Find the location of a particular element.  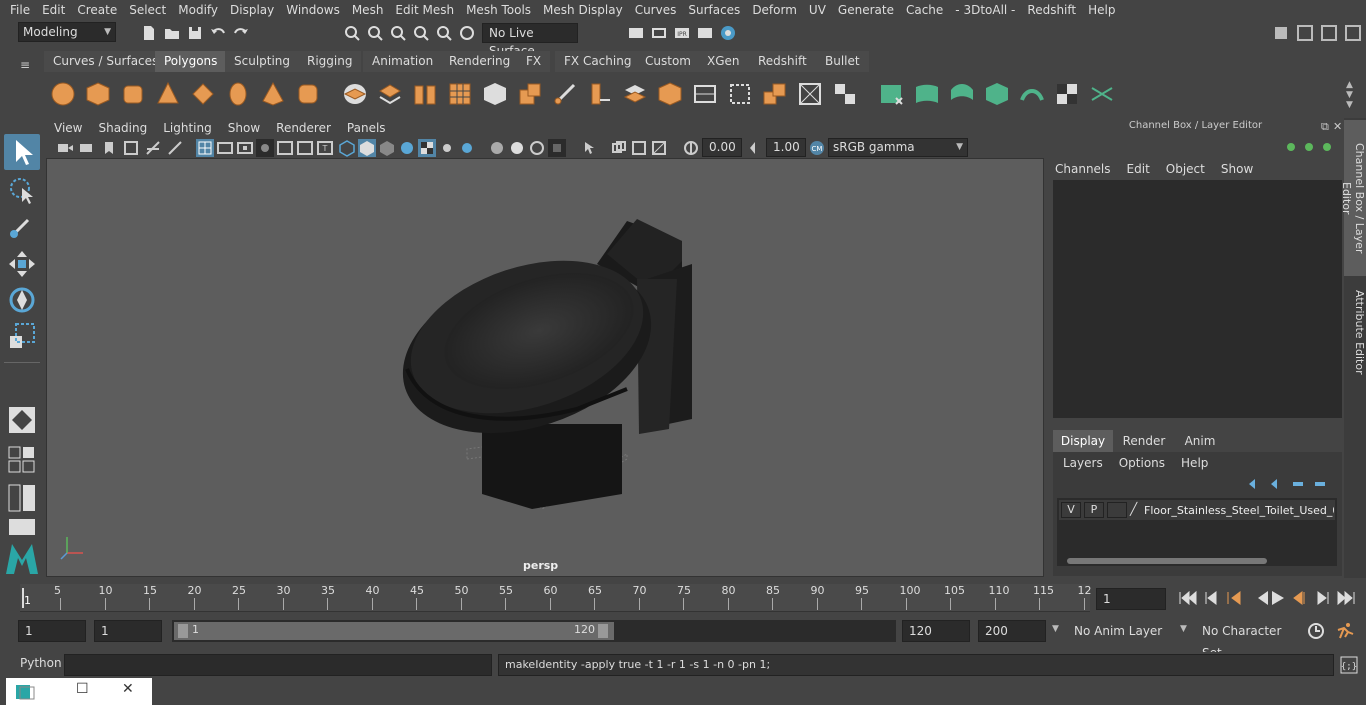

layer-tab-anim: Anim is located at coordinates (1200, 441).